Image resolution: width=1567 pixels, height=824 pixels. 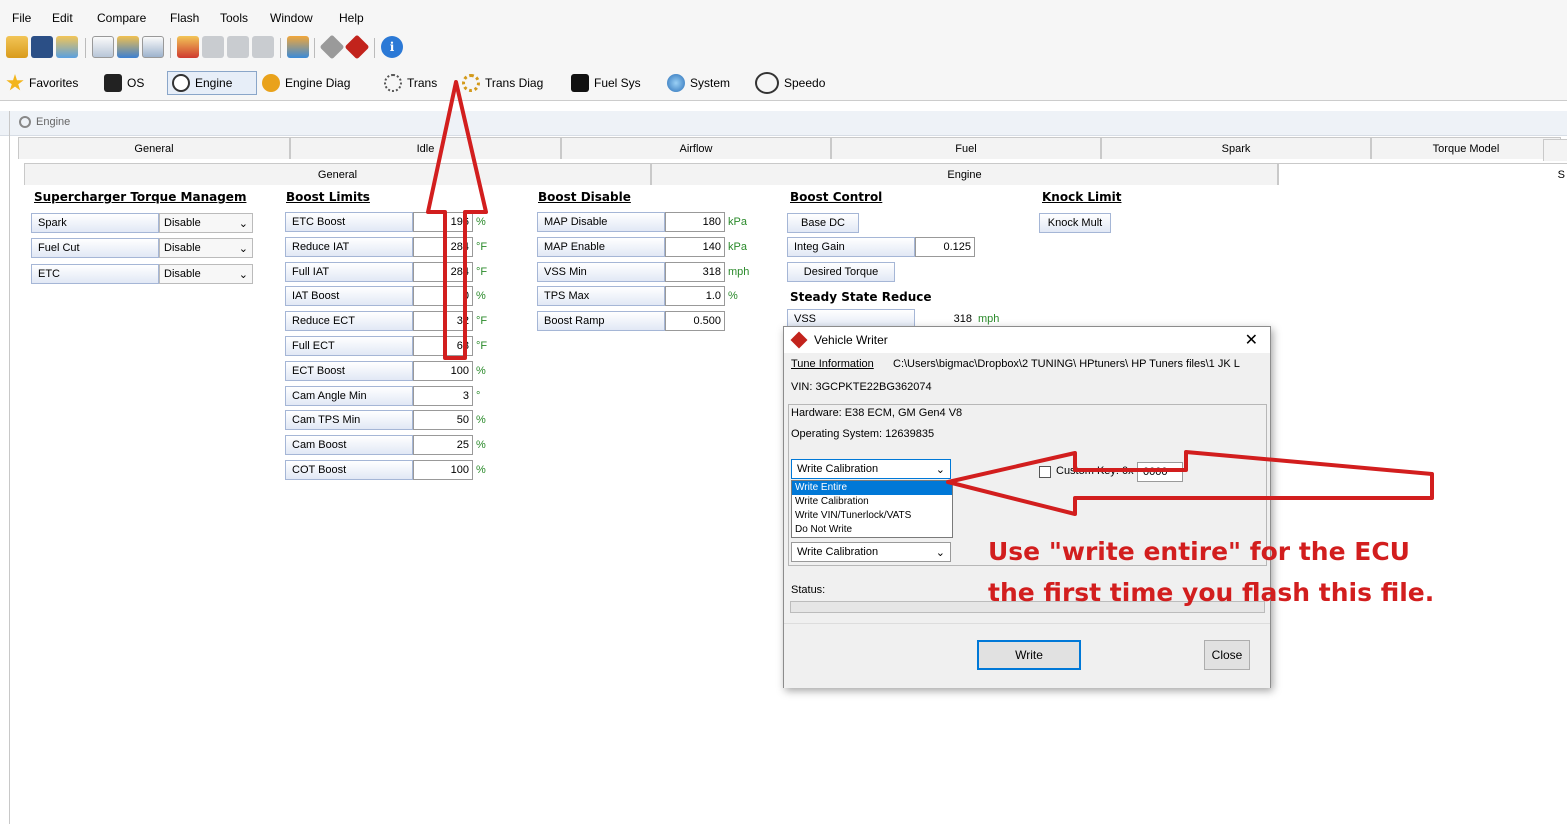 What do you see at coordinates (1190, 483) in the screenshot?
I see `annotation-arrow-left` at bounding box center [1190, 483].